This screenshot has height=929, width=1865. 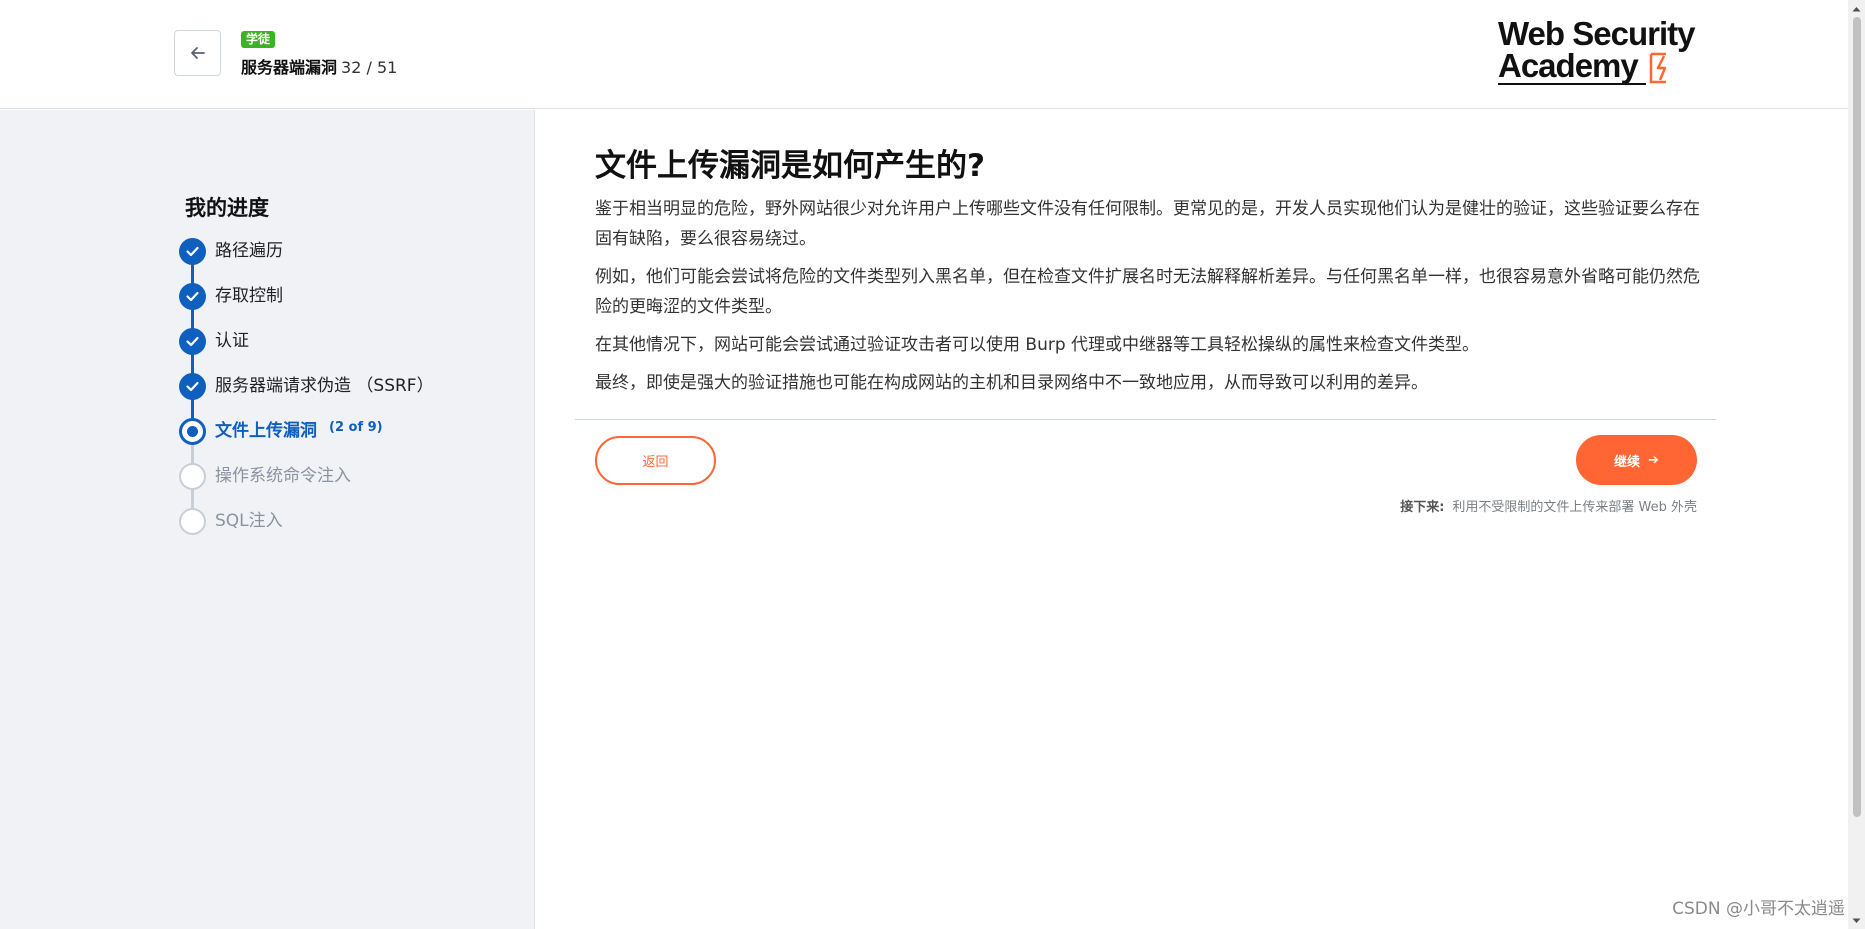 What do you see at coordinates (349, 353) in the screenshot?
I see `progress-step-authentication: 认证` at bounding box center [349, 353].